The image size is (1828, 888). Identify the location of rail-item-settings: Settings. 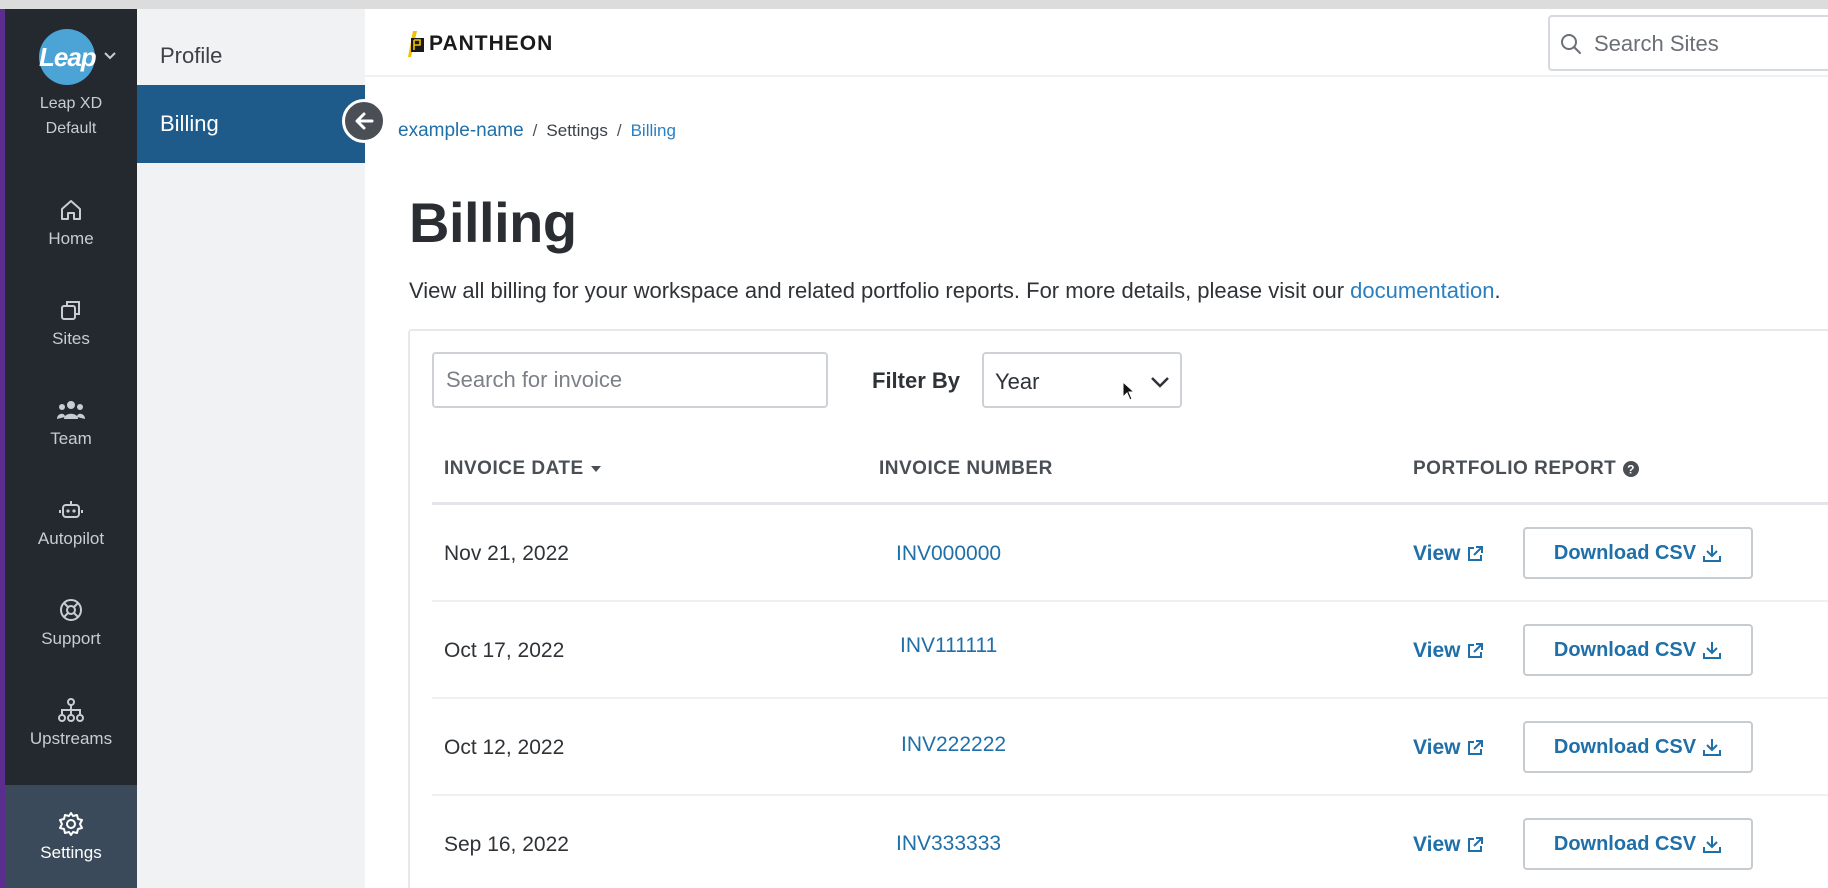
(71, 836).